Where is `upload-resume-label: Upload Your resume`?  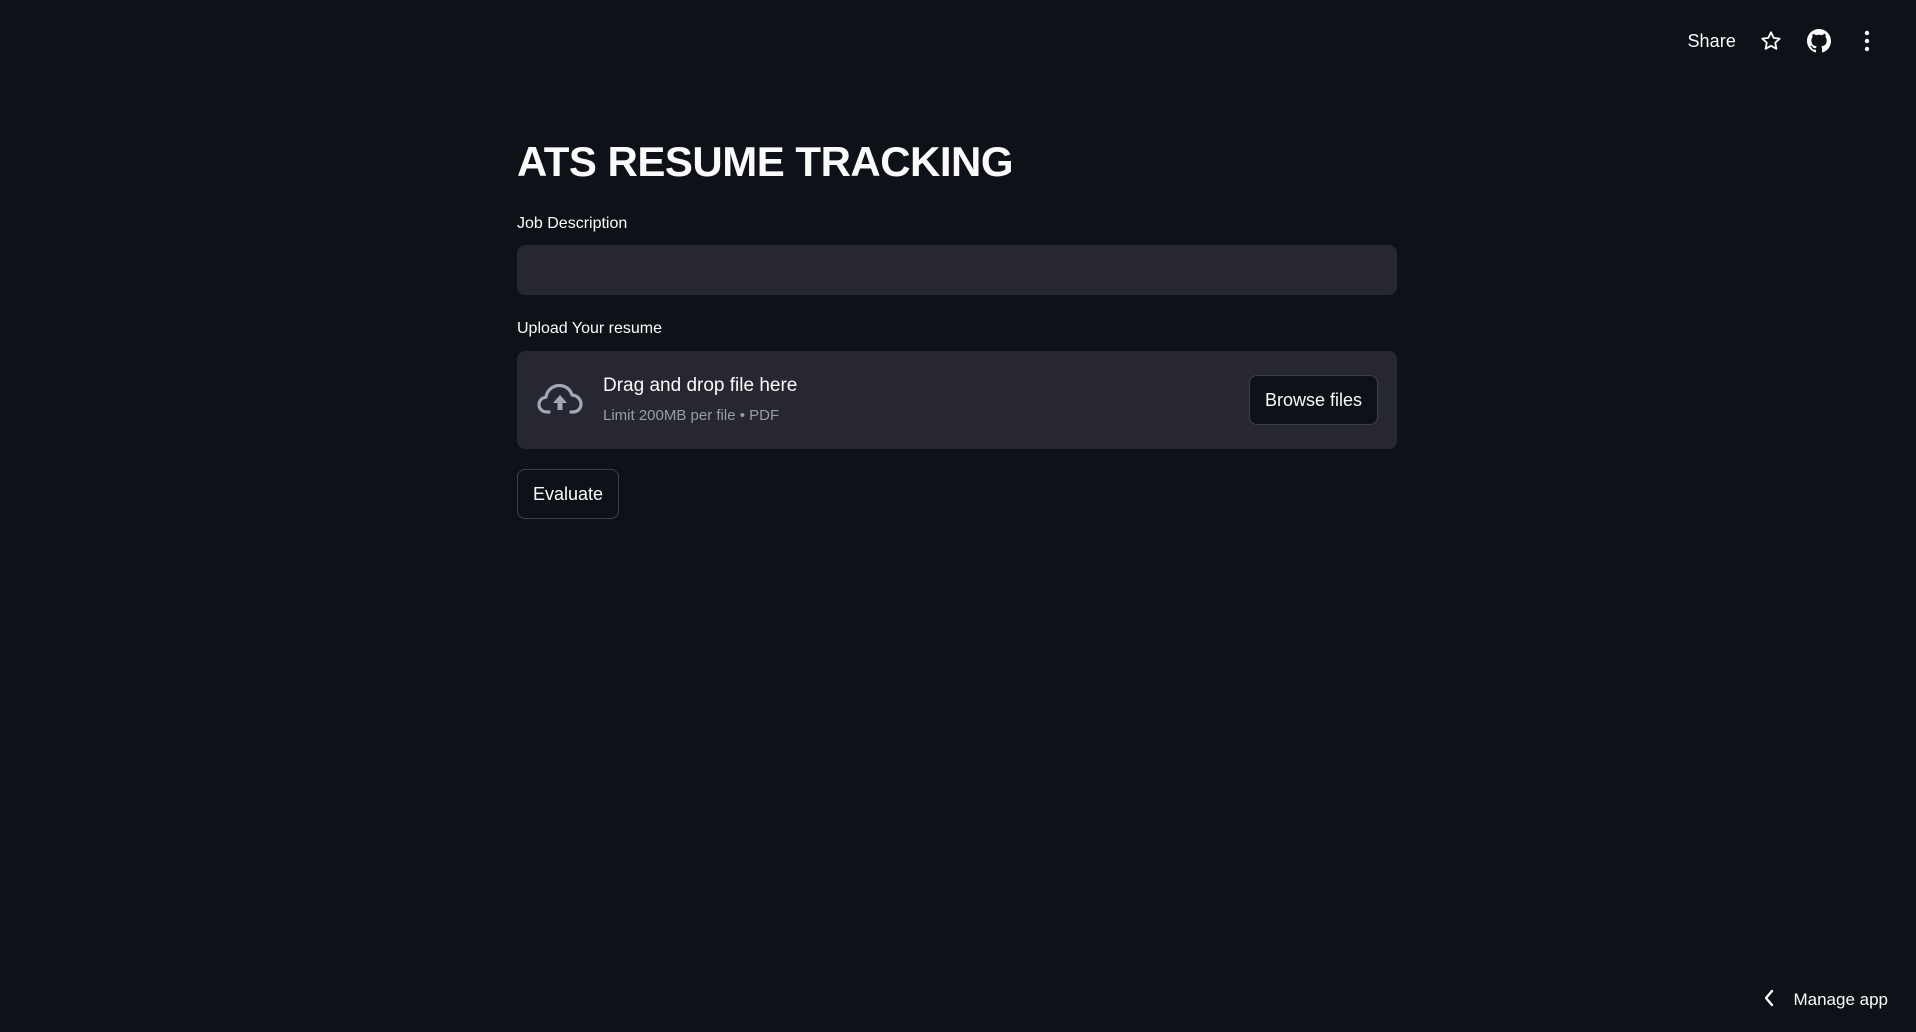
upload-resume-label: Upload Your resume is located at coordinates (589, 328).